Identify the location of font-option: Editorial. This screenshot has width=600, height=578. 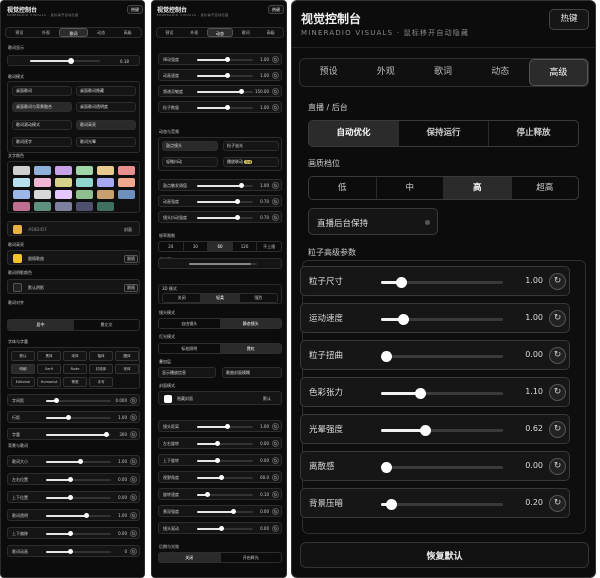
(23, 382).